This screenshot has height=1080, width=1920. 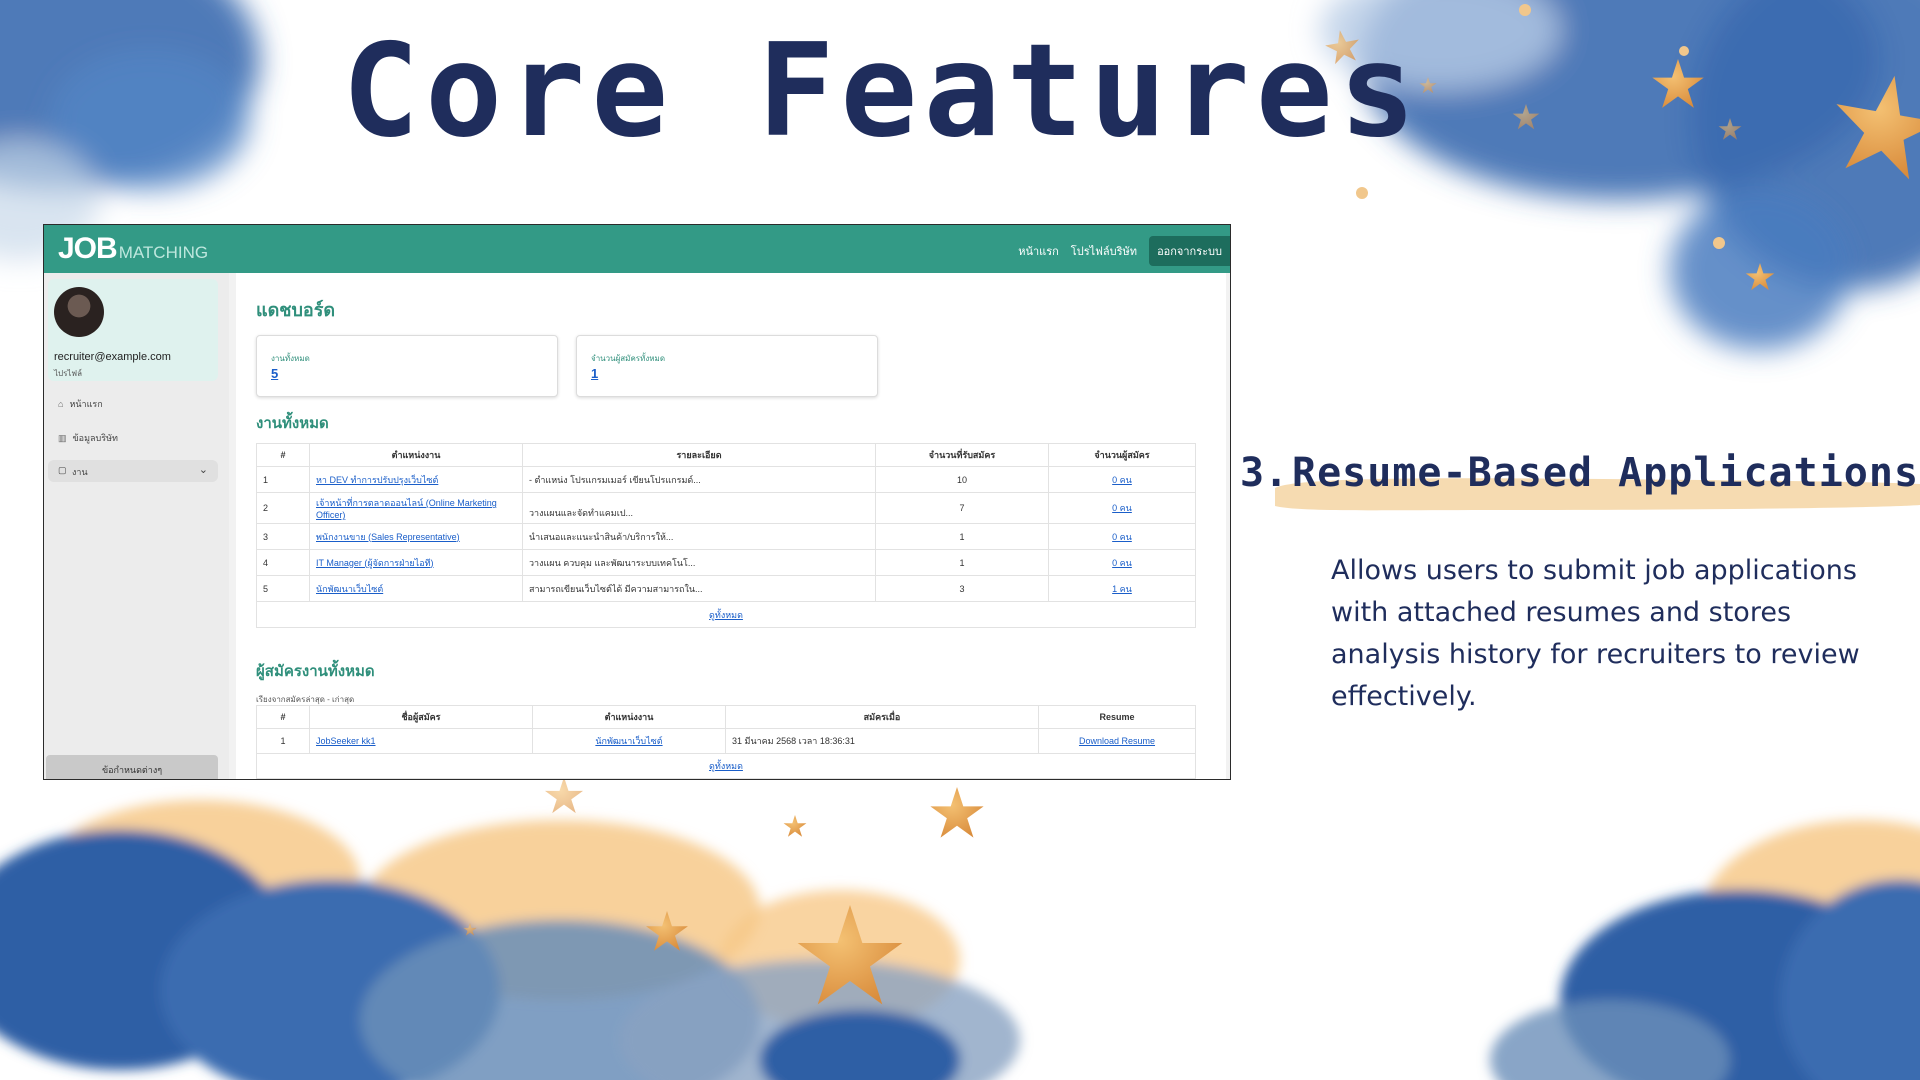 What do you see at coordinates (416, 588) in the screenshot?
I see `job-title-link: นักพัฒนาเว็บไซต์` at bounding box center [416, 588].